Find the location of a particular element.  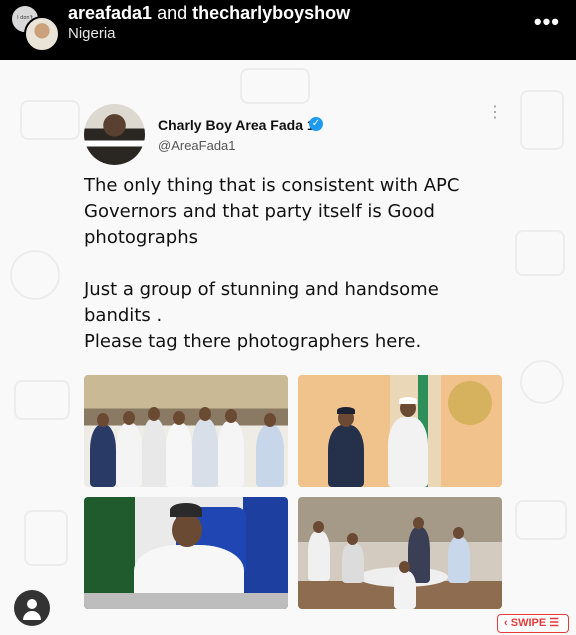

avatar-thecharlyboyshow is located at coordinates (42, 34).